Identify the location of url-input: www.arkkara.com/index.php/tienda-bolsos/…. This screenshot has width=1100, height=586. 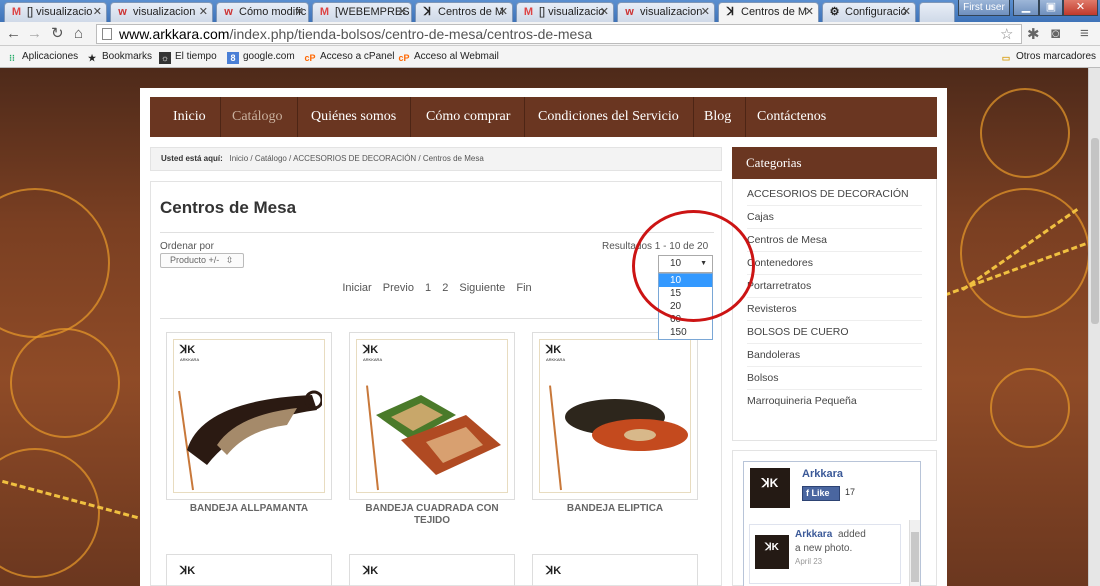
(559, 34).